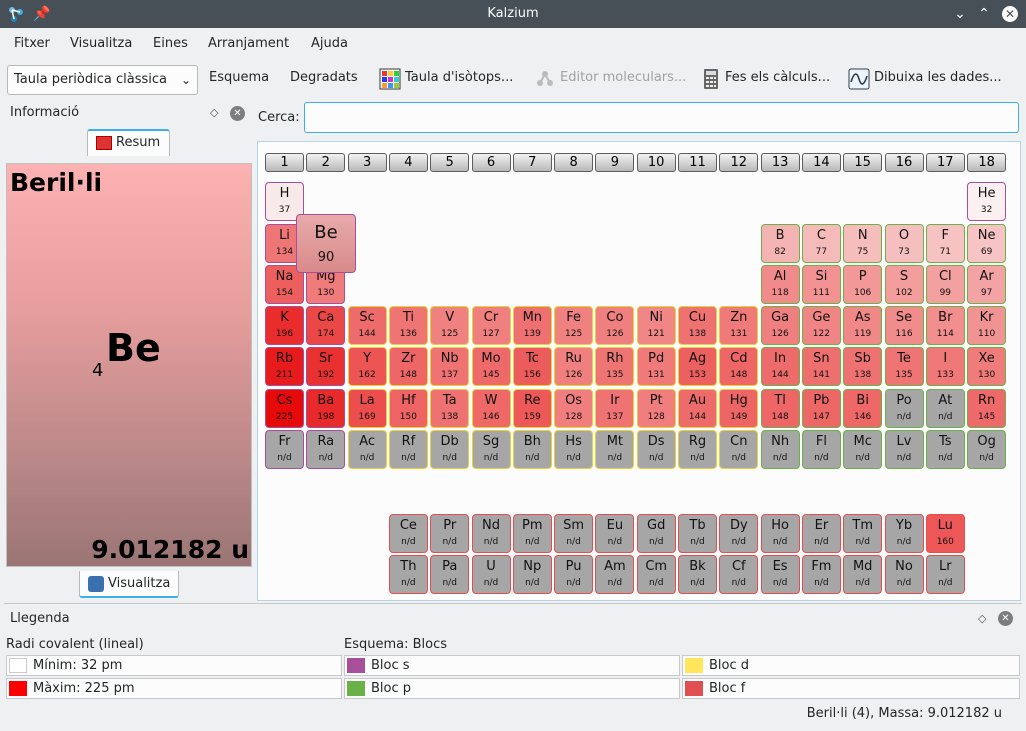 The width and height of the screenshot is (1026, 731). I want to click on element-cell-sm: Sm n/d, so click(574, 533).